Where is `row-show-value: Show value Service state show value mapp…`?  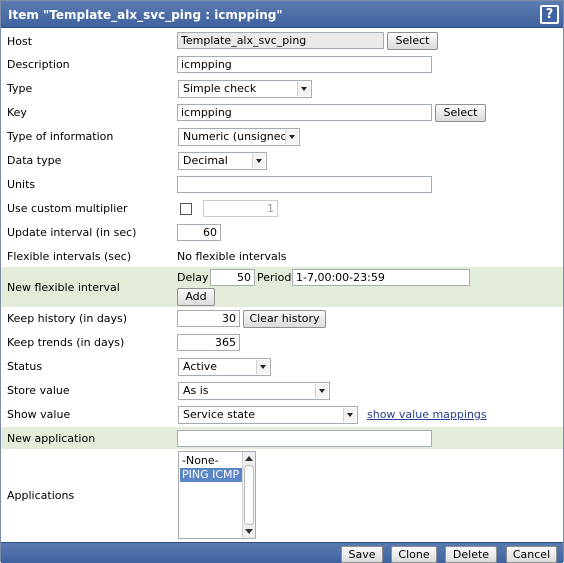
row-show-value: Show value Service state show value mapp… is located at coordinates (282, 416).